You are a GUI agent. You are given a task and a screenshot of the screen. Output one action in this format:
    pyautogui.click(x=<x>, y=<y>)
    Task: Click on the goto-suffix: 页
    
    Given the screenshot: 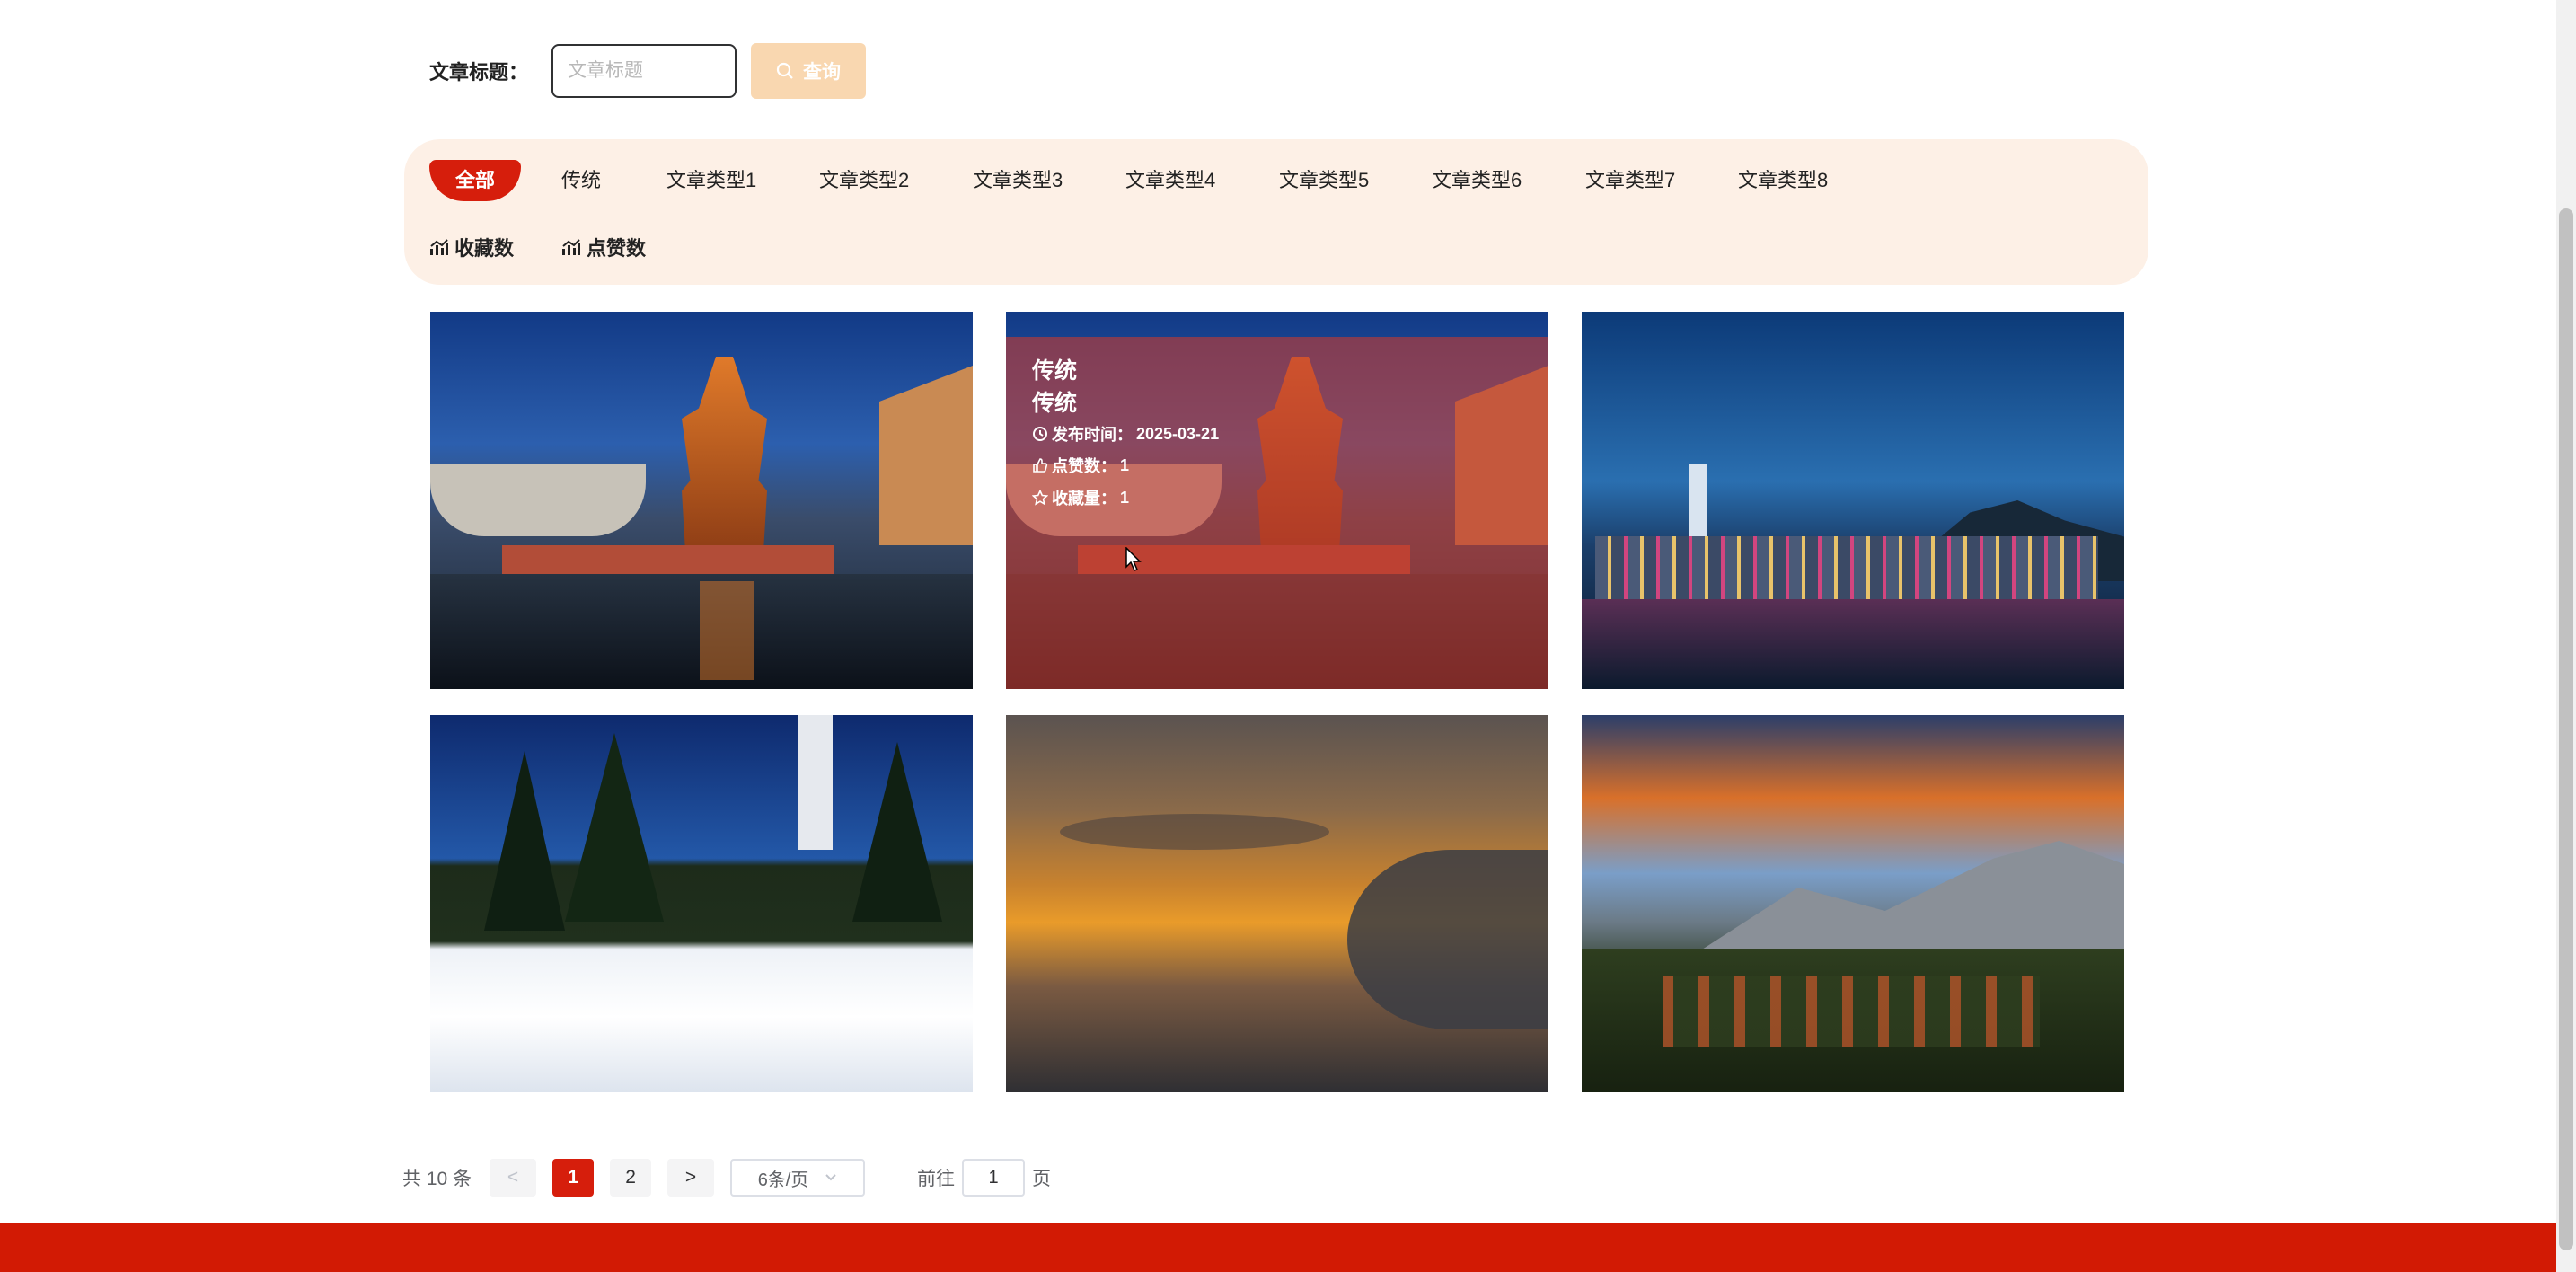 What is the action you would take?
    pyautogui.click(x=1042, y=1179)
    